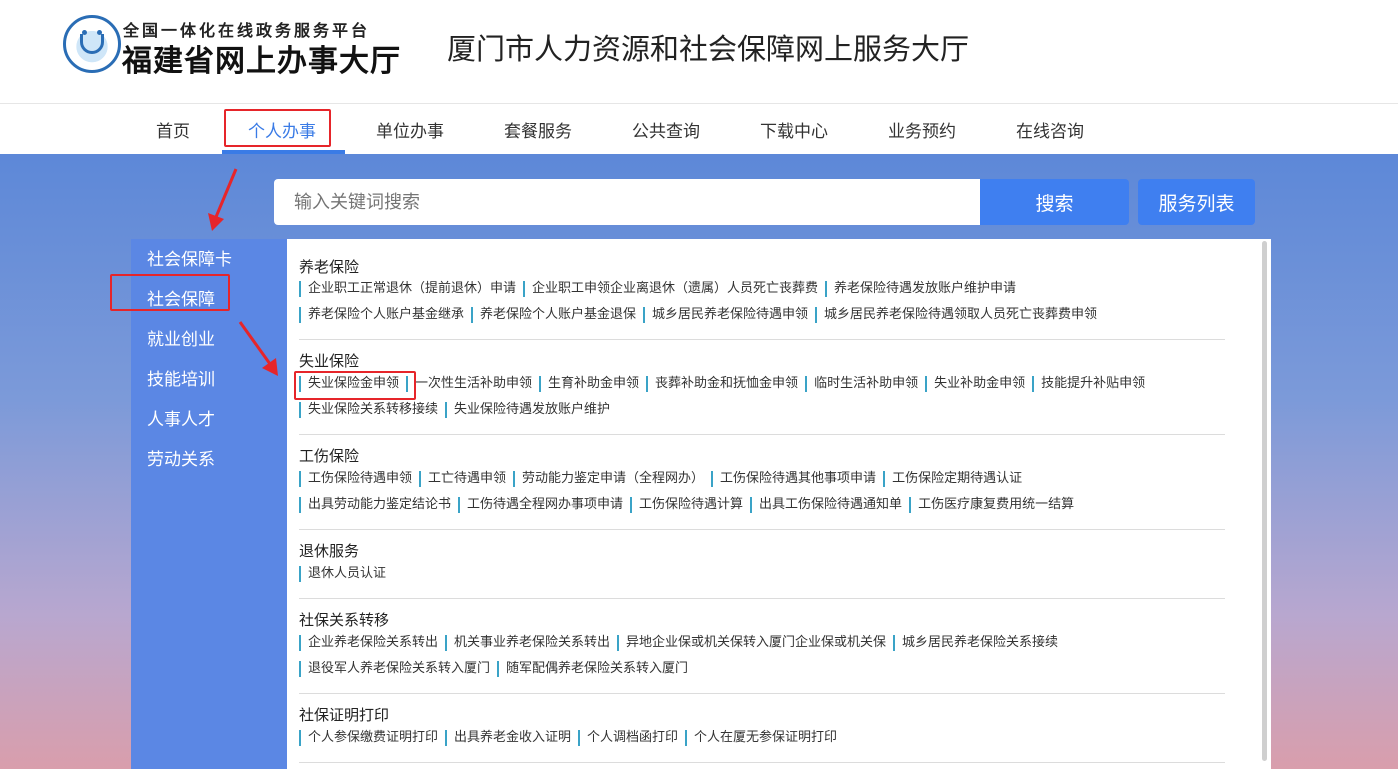 This screenshot has width=1398, height=769. What do you see at coordinates (975, 643) in the screenshot?
I see `service-link: 城乡居民养老保险关系接续` at bounding box center [975, 643].